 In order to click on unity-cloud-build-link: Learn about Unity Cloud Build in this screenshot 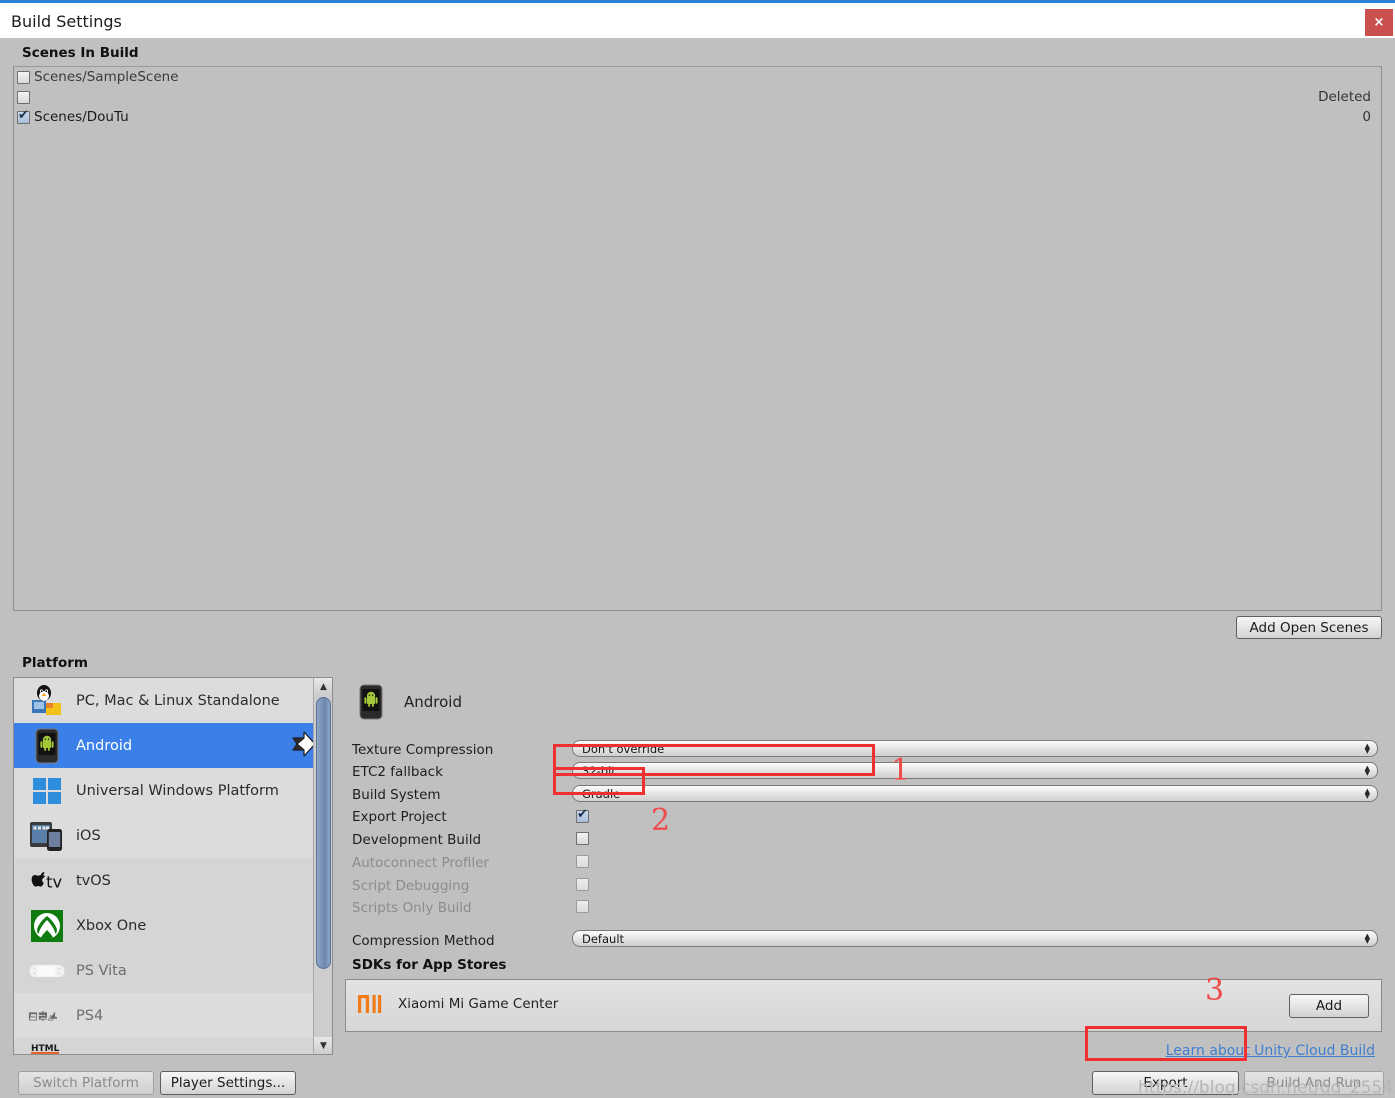, I will do `click(1270, 1051)`.